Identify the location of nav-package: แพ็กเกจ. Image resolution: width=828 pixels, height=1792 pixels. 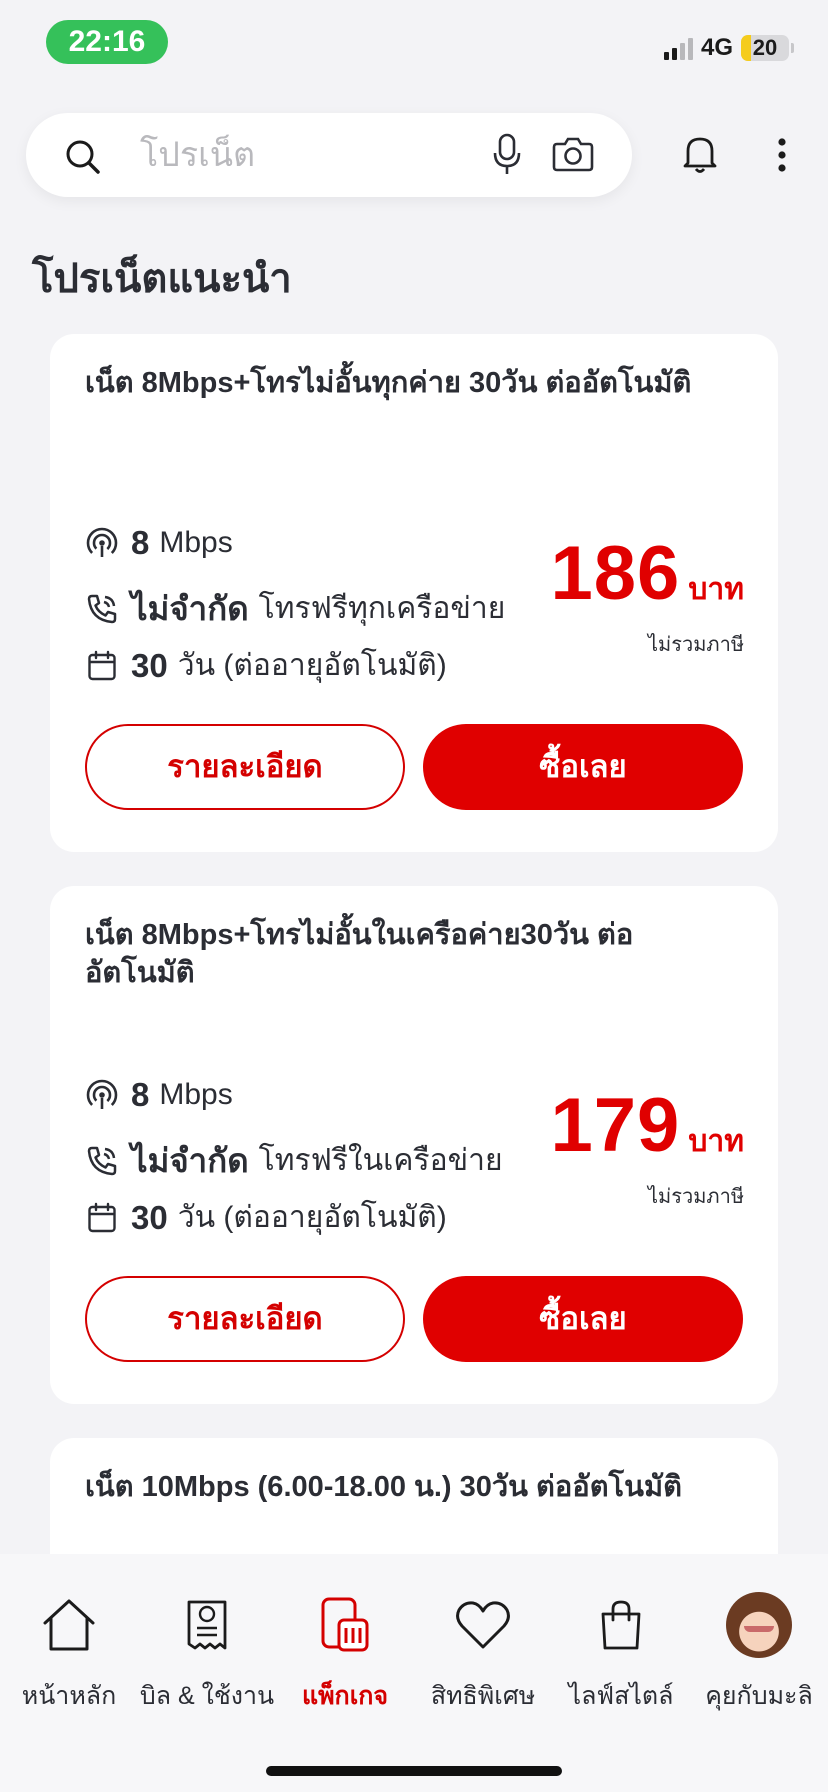
(345, 1654).